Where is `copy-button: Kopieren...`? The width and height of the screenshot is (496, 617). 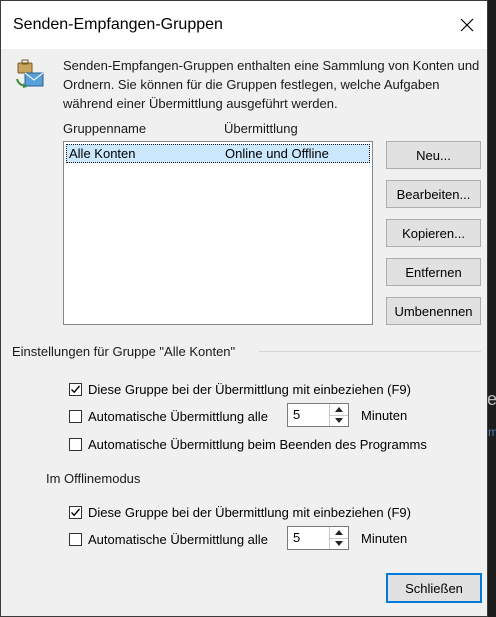
copy-button: Kopieren... is located at coordinates (433, 233).